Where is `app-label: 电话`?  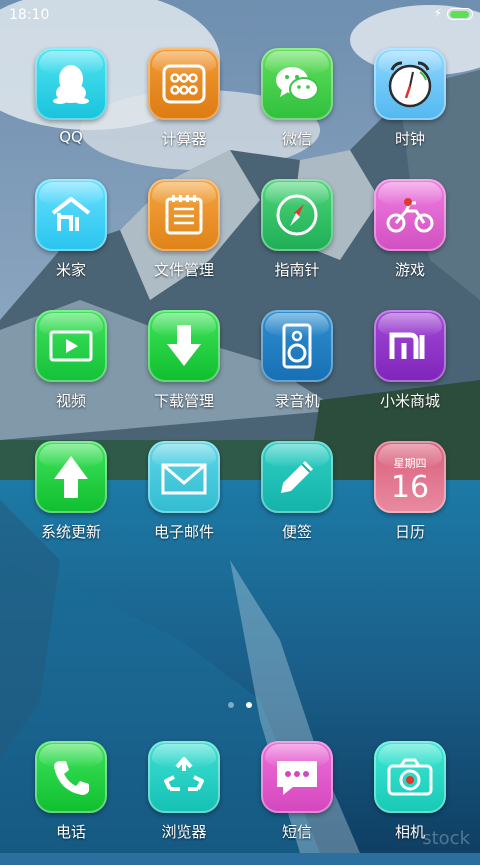 app-label: 电话 is located at coordinates (70, 832).